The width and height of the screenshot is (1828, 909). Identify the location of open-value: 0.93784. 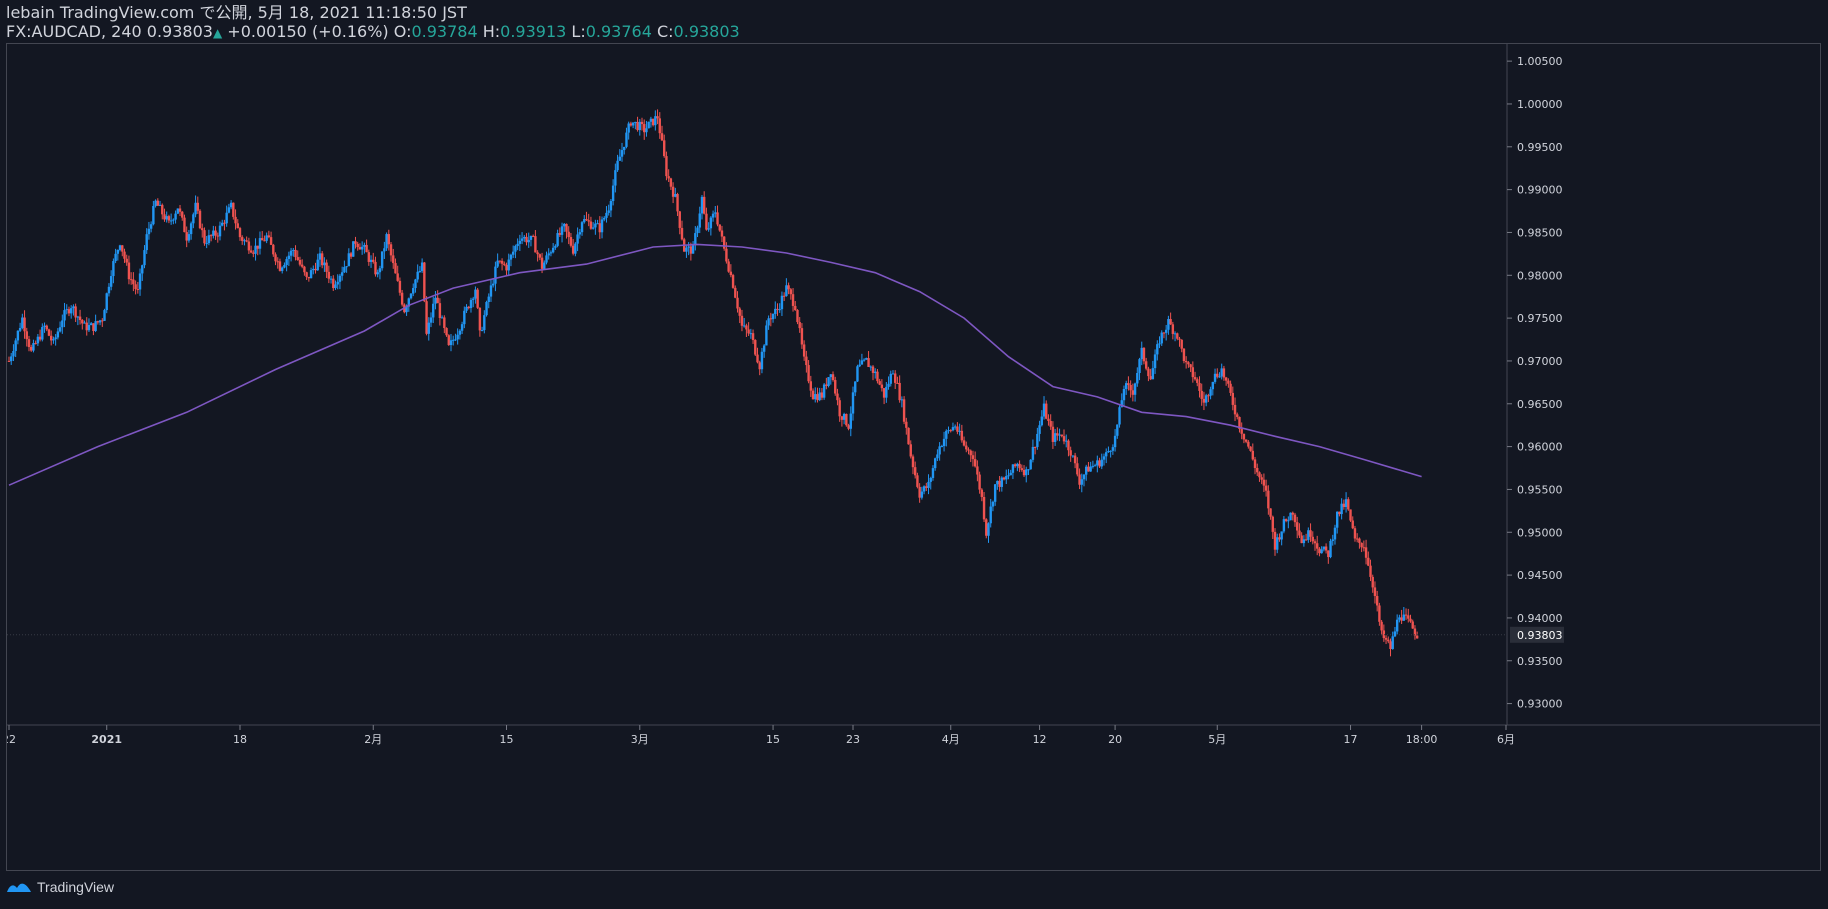
(444, 31).